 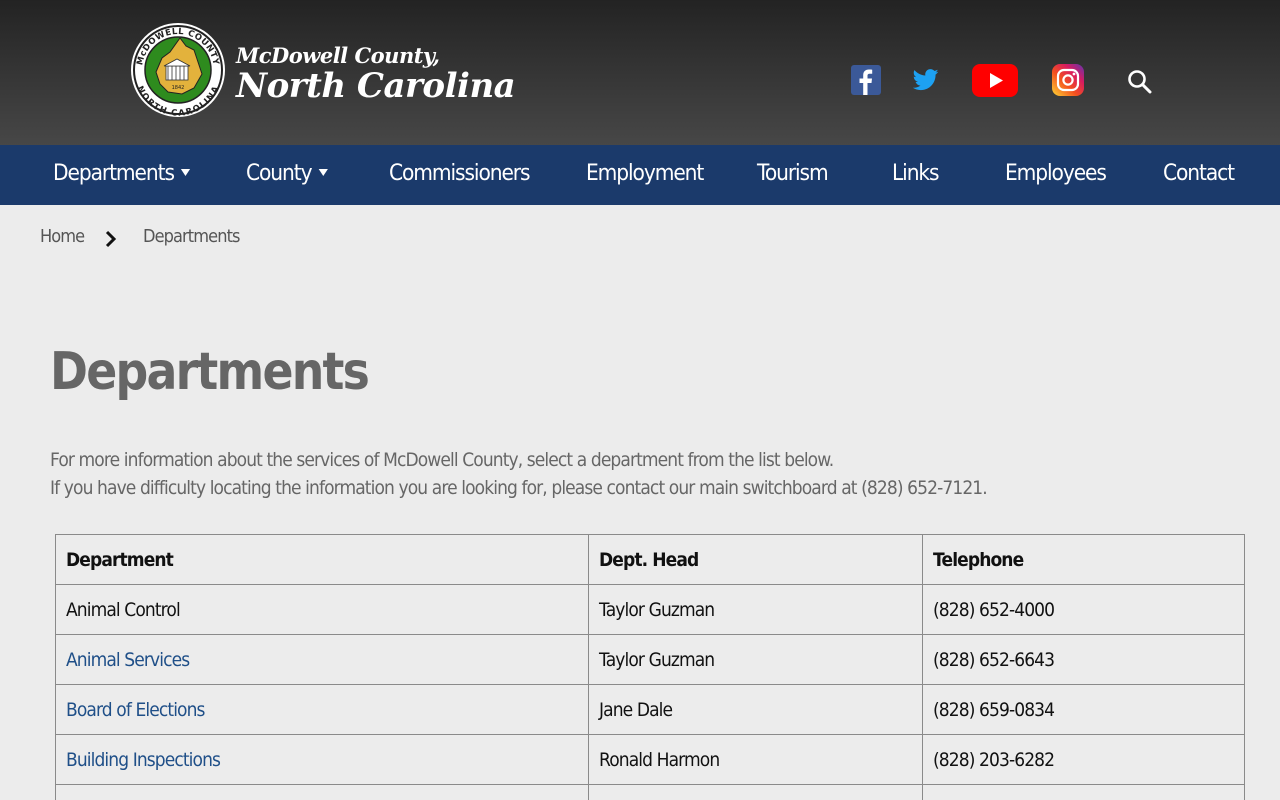 I want to click on breadcrumb-home: Home, so click(x=62, y=236).